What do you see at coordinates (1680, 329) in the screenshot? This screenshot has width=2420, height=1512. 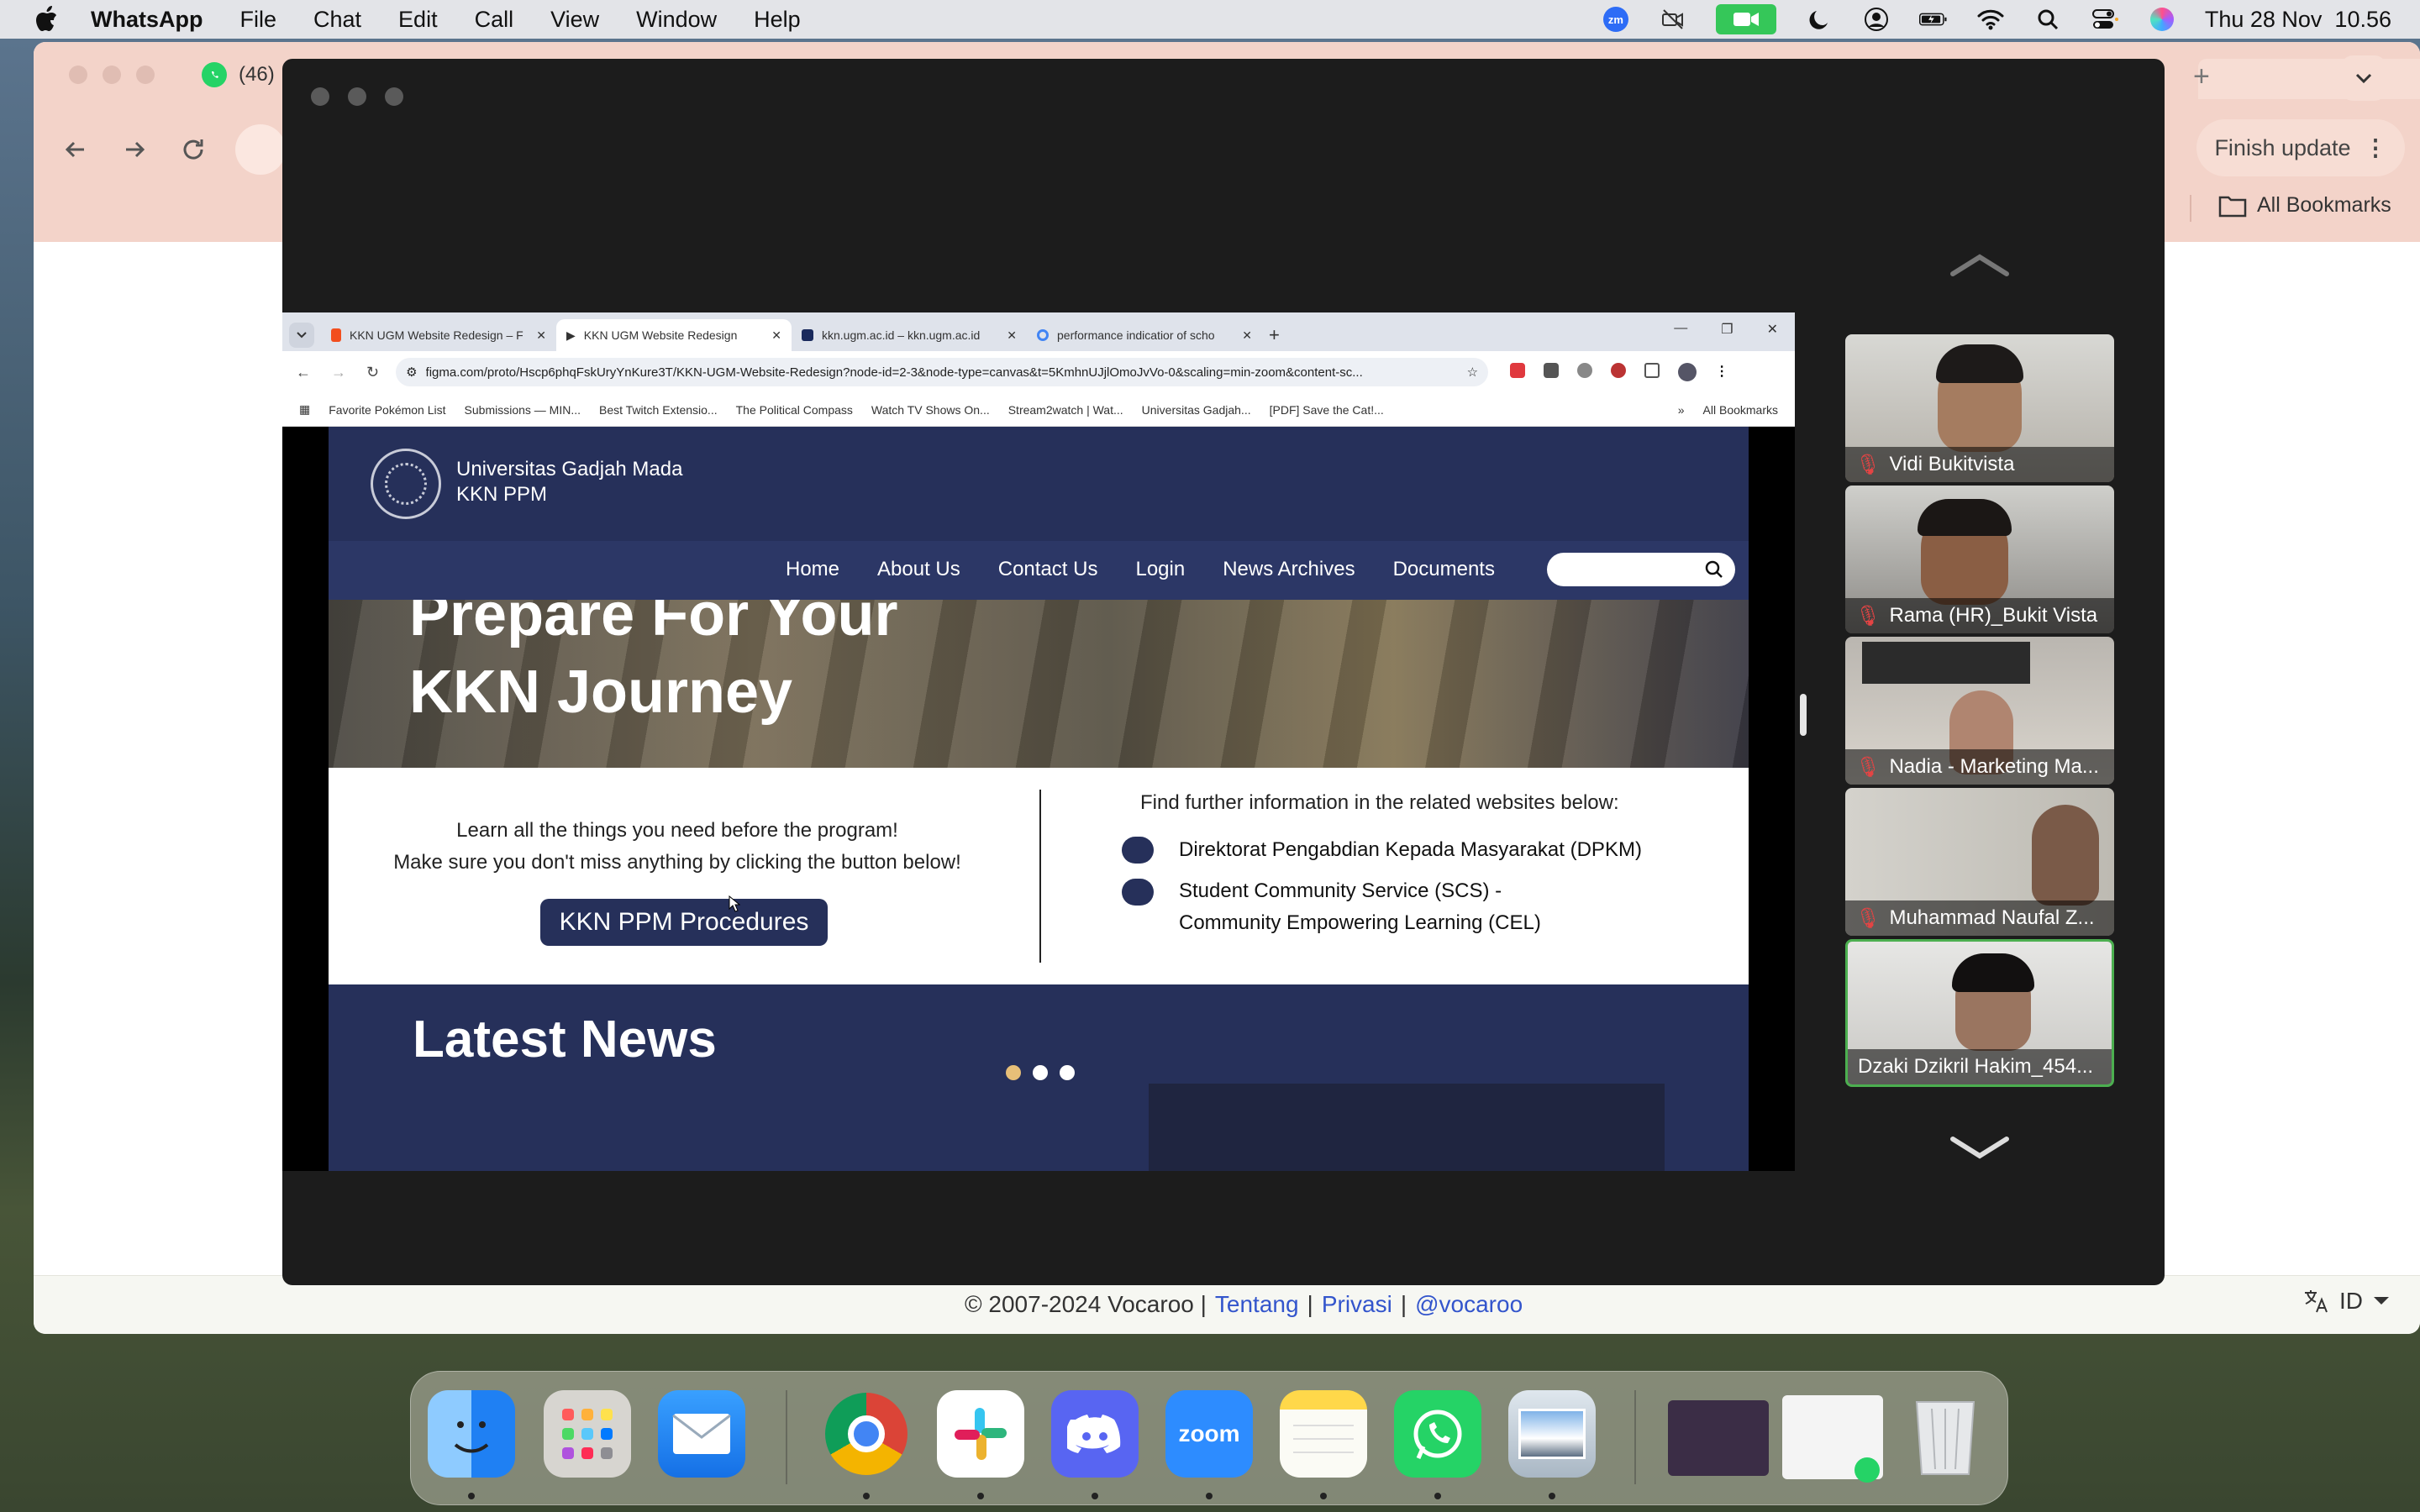 I see `minimize-icon: —` at bounding box center [1680, 329].